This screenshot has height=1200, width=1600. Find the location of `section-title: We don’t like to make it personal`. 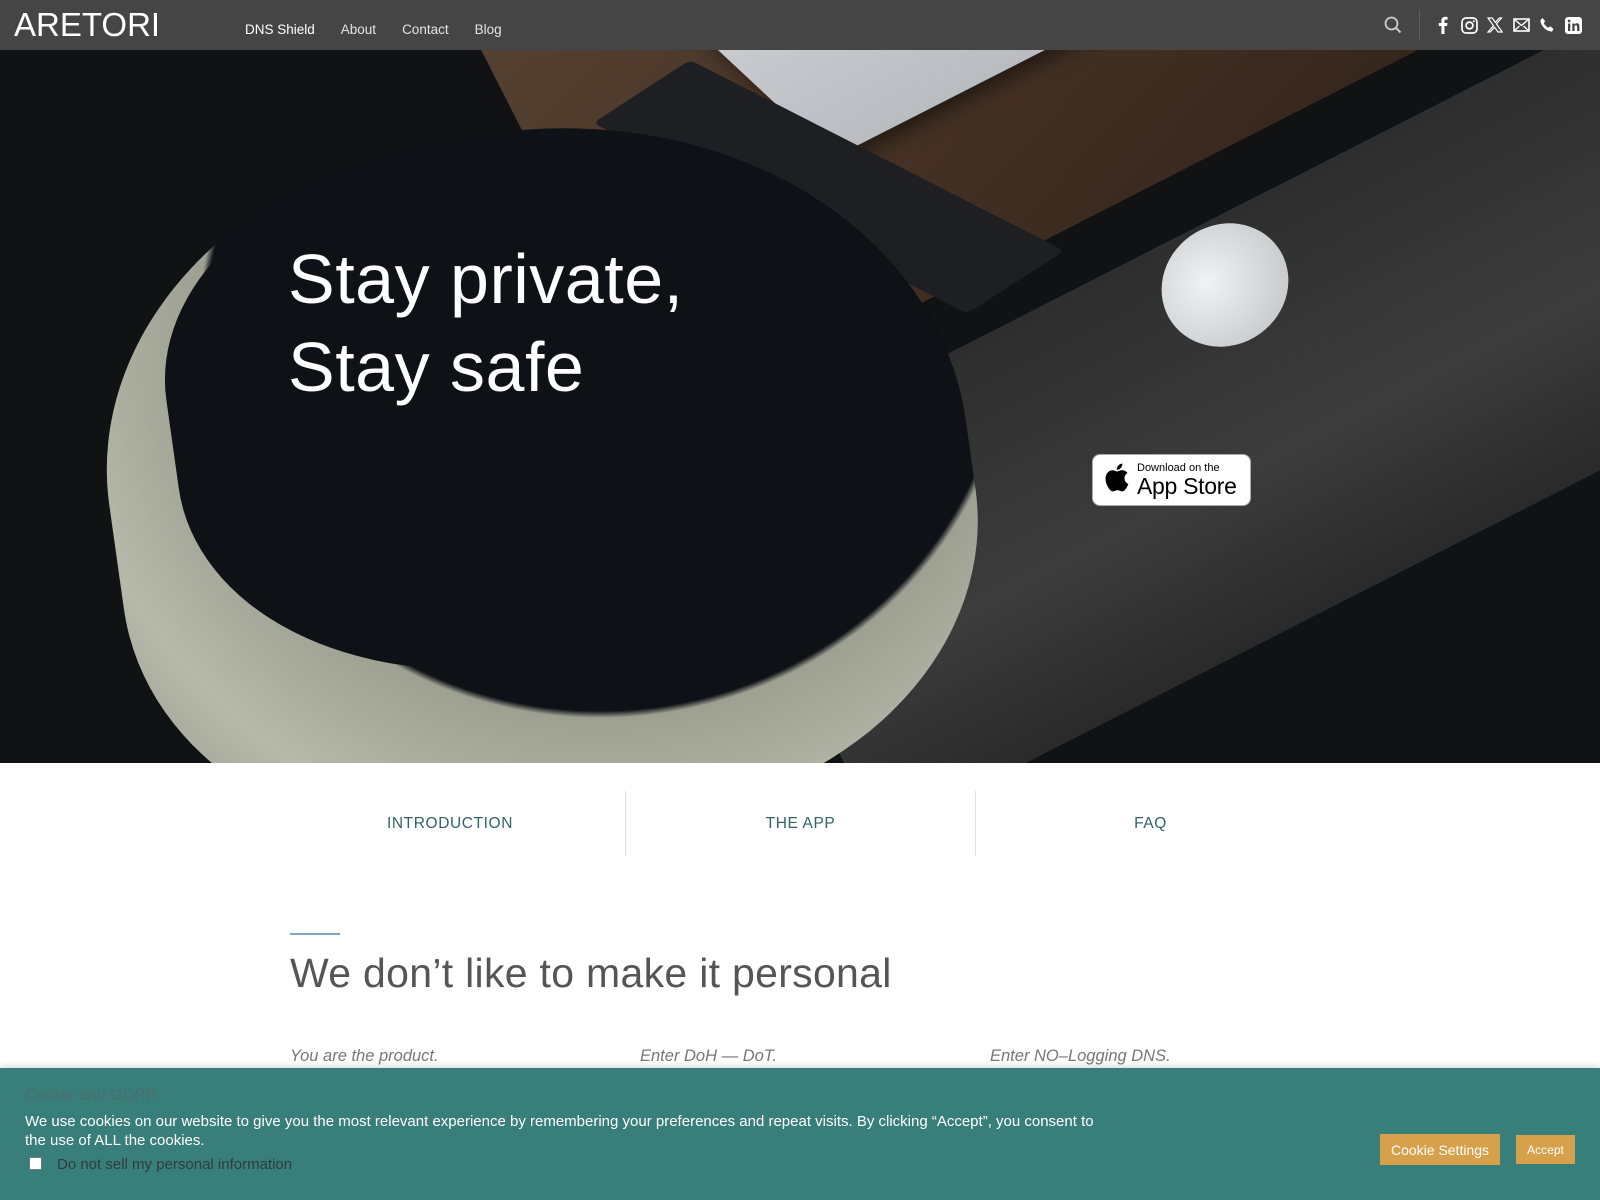

section-title: We don’t like to make it personal is located at coordinates (591, 973).